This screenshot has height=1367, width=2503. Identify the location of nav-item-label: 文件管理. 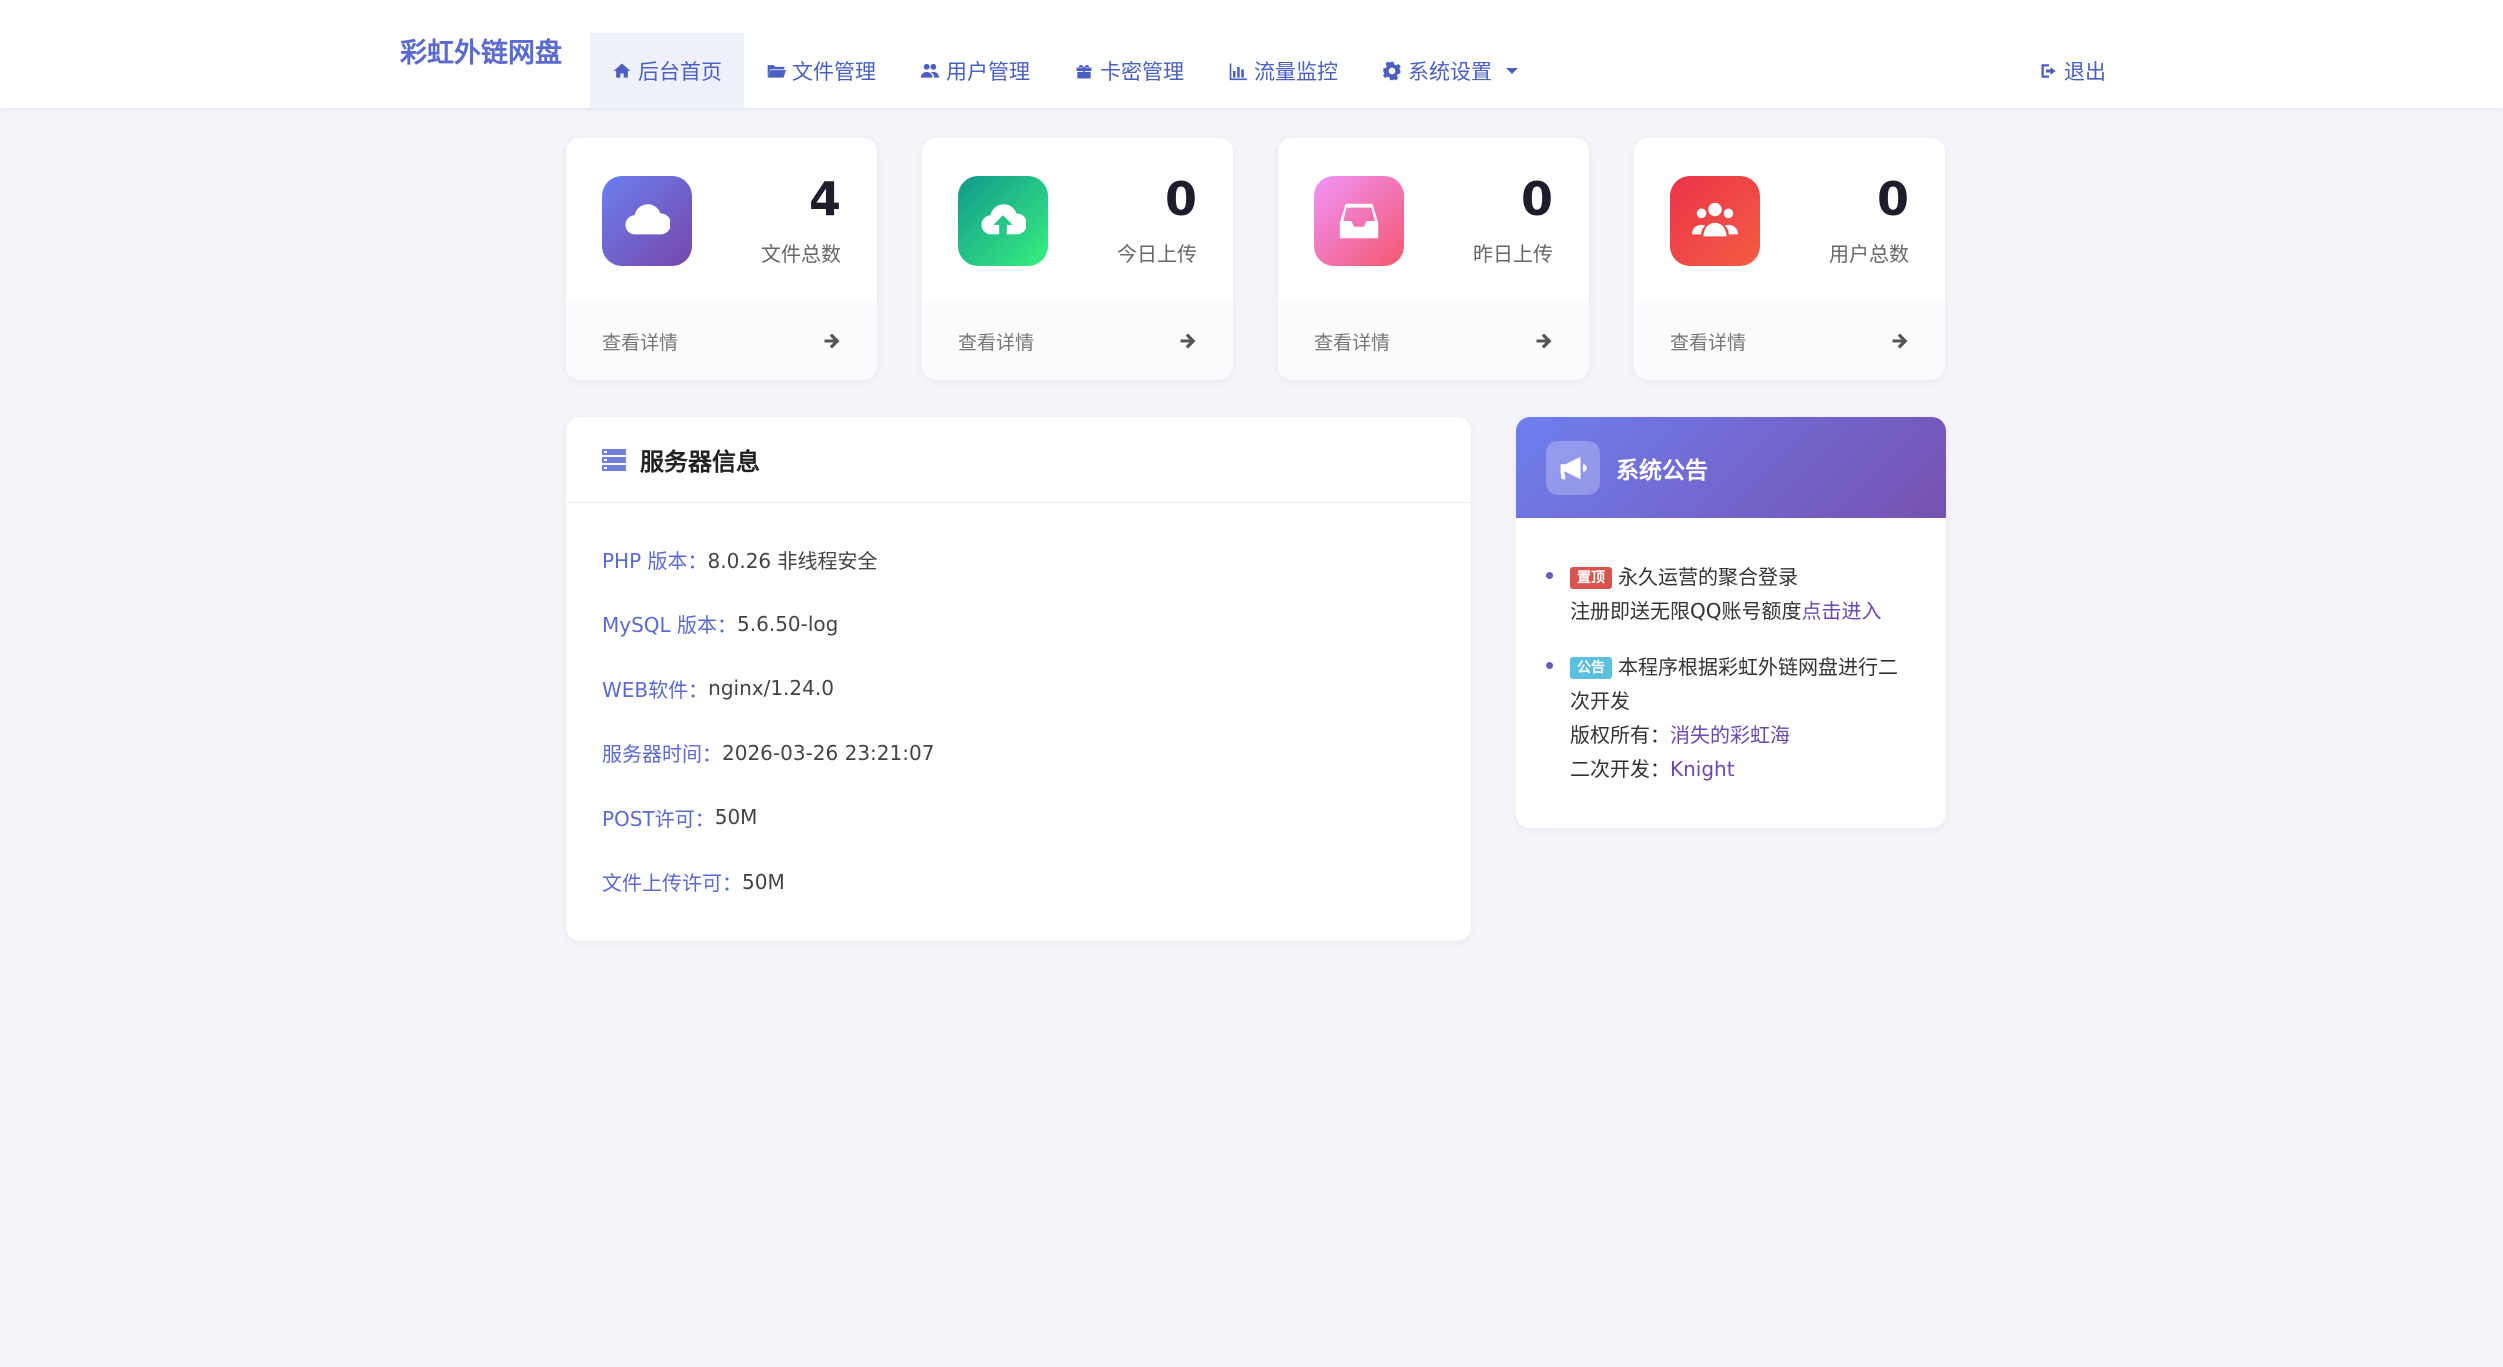
(834, 71).